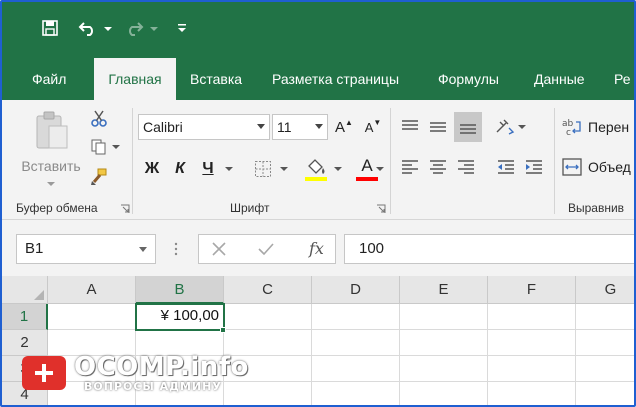 The height and width of the screenshot is (407, 636). Describe the element at coordinates (176, 249) in the screenshot. I see `formula-bar-grip` at that location.